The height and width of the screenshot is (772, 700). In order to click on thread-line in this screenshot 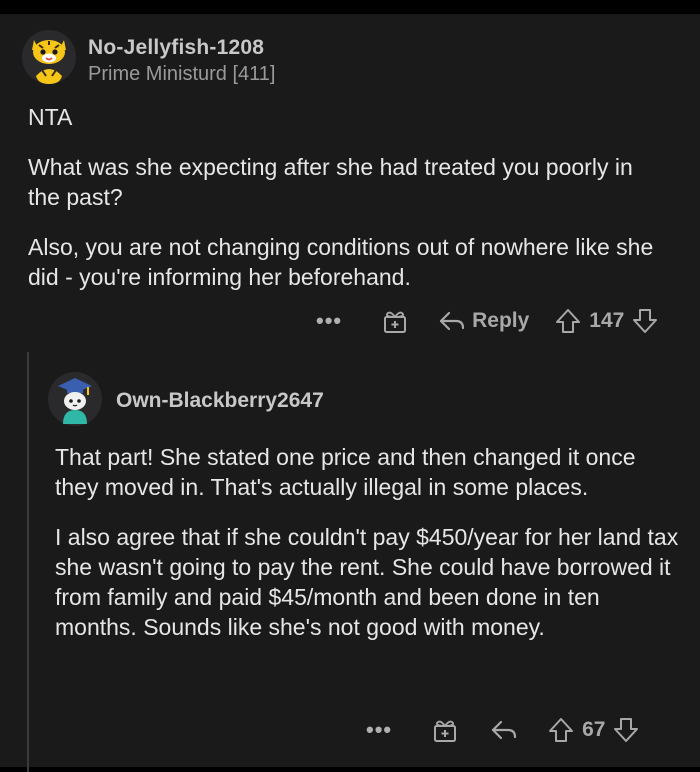, I will do `click(28, 562)`.